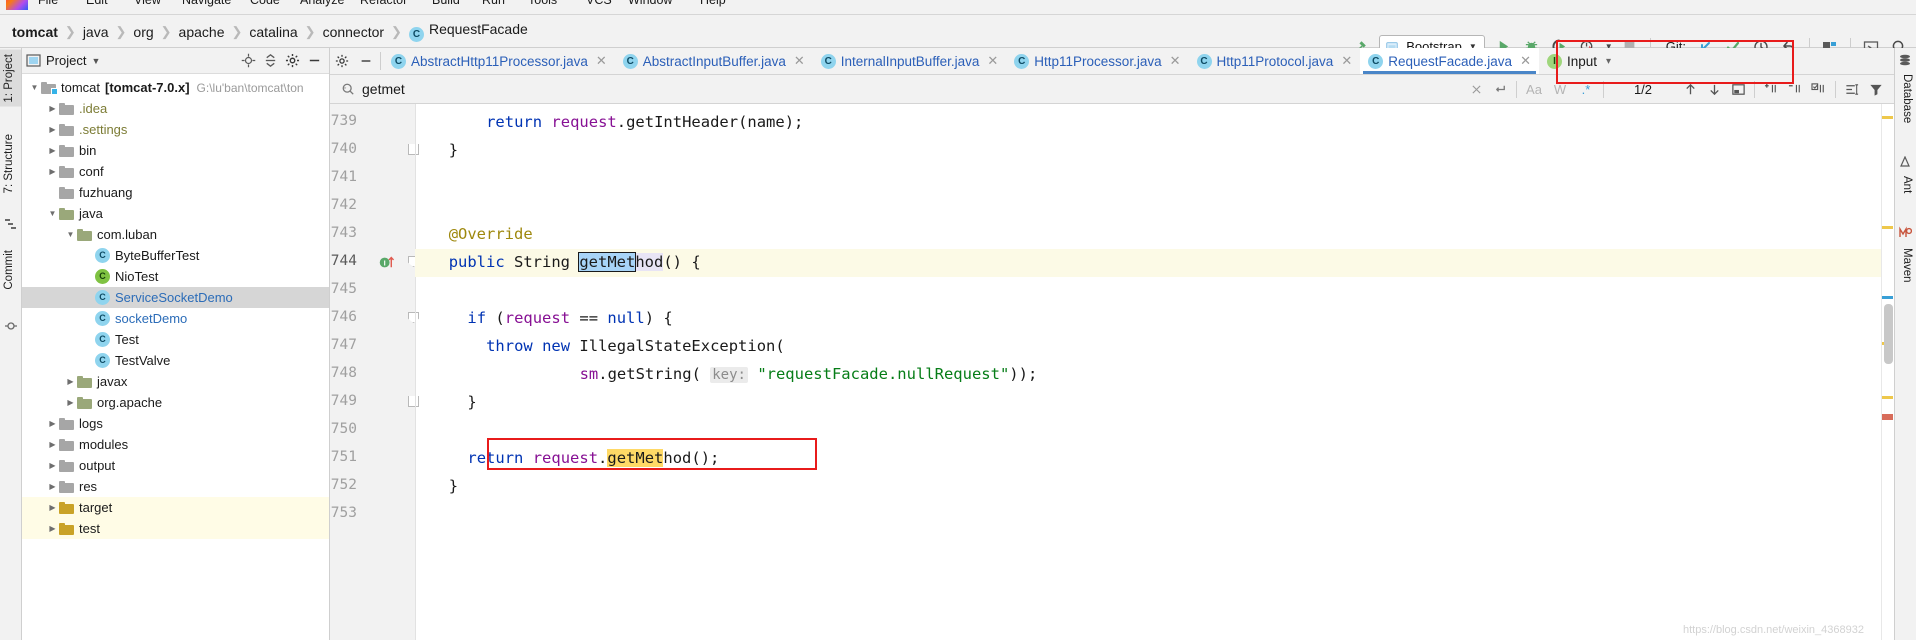 Image resolution: width=1916 pixels, height=640 pixels. Describe the element at coordinates (175, 171) in the screenshot. I see `tree-item-conf: conf` at that location.